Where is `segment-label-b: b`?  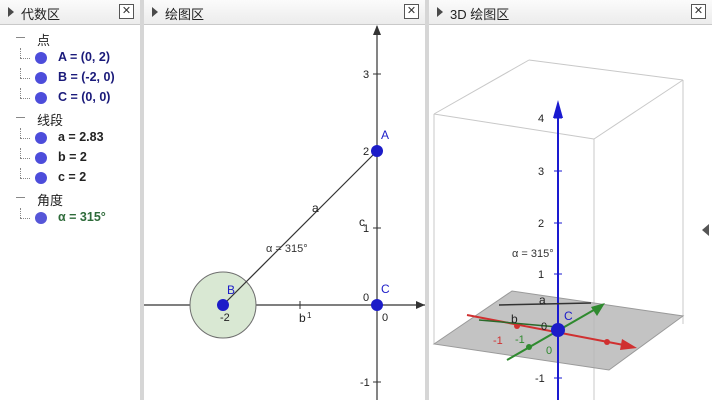
segment-label-b: b is located at coordinates (302, 318).